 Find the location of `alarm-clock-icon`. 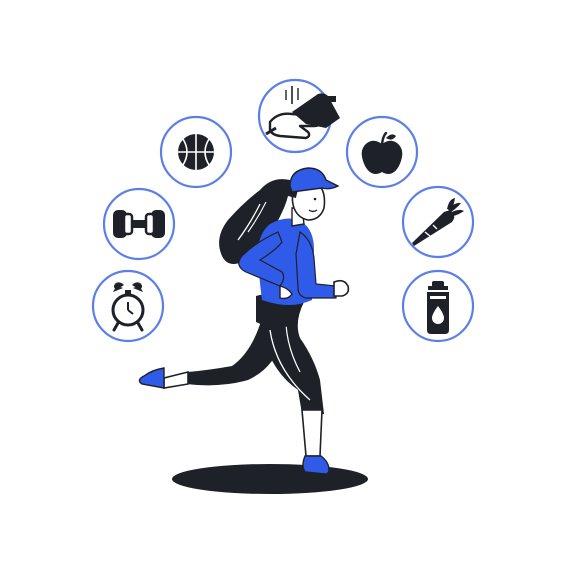

alarm-clock-icon is located at coordinates (128, 306).